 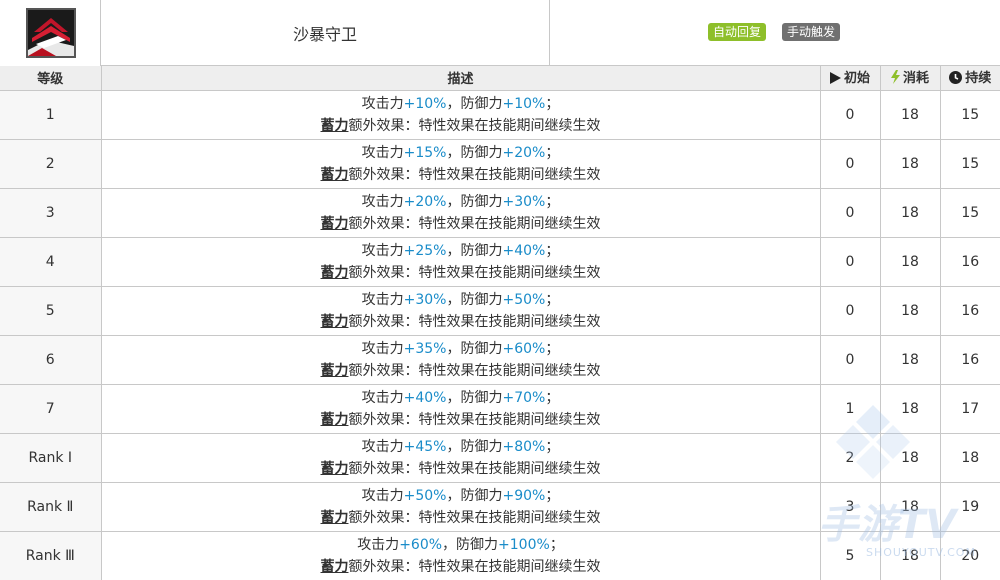 I want to click on cost-header: 消耗, so click(x=910, y=78).